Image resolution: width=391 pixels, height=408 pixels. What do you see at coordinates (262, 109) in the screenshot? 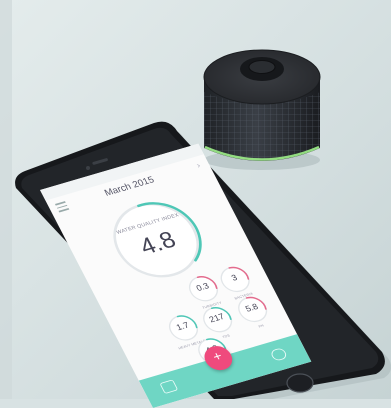
I see `water-sensor-device` at bounding box center [262, 109].